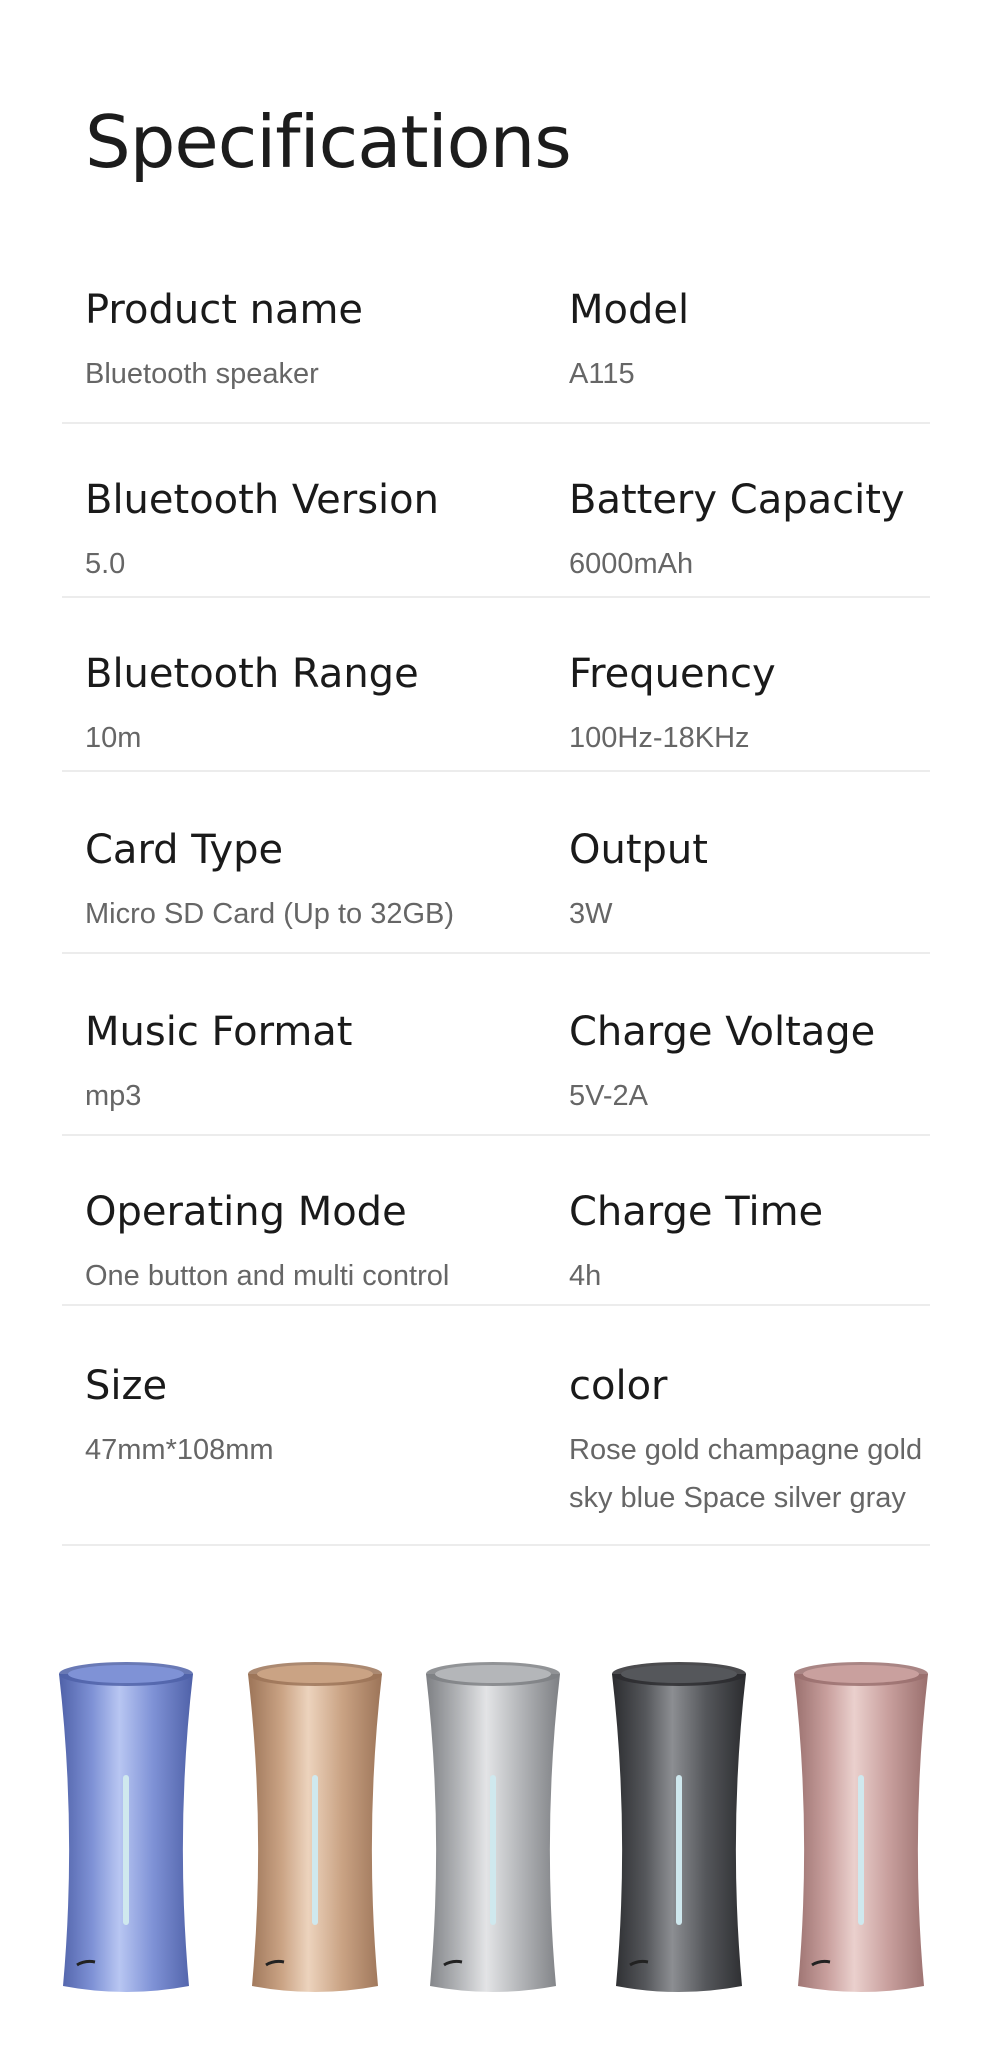  Describe the element at coordinates (179, 1450) in the screenshot. I see `spec-value: 47mm*108mm` at that location.